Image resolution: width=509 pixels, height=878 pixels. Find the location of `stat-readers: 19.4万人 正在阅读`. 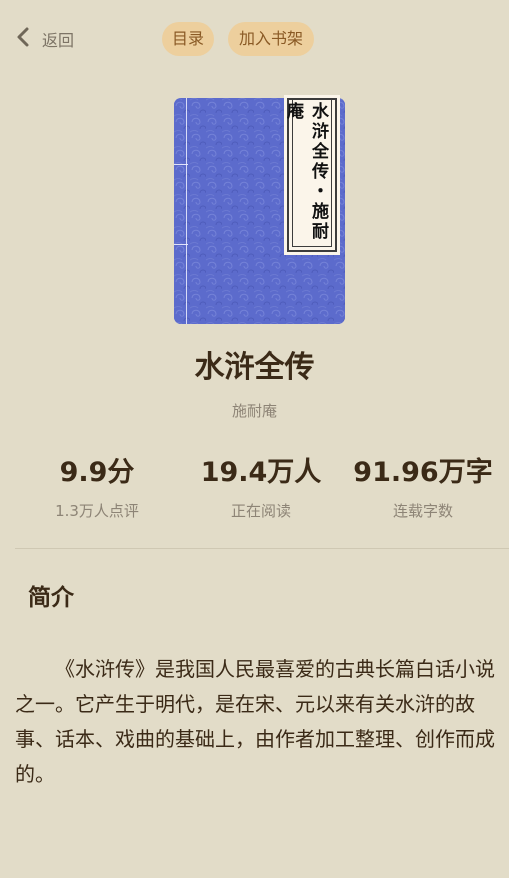

stat-readers: 19.4万人 正在阅读 is located at coordinates (261, 487).